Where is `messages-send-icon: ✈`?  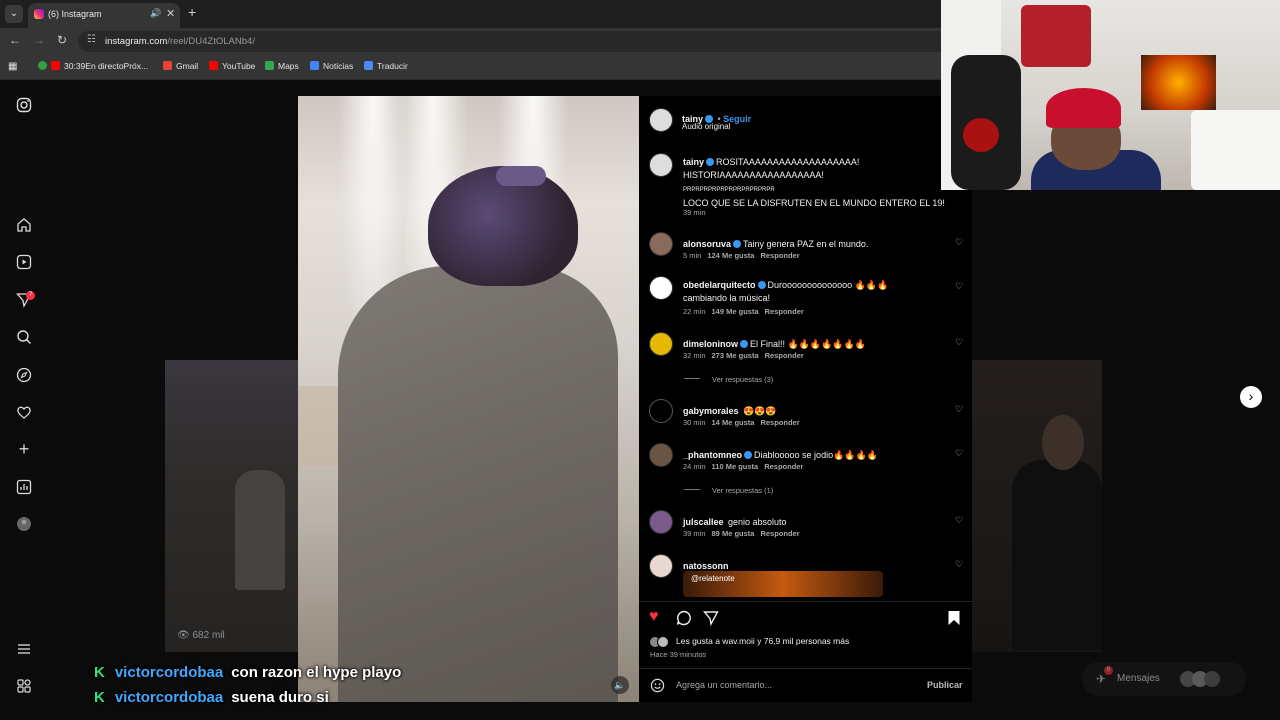 messages-send-icon: ✈ is located at coordinates (1101, 679).